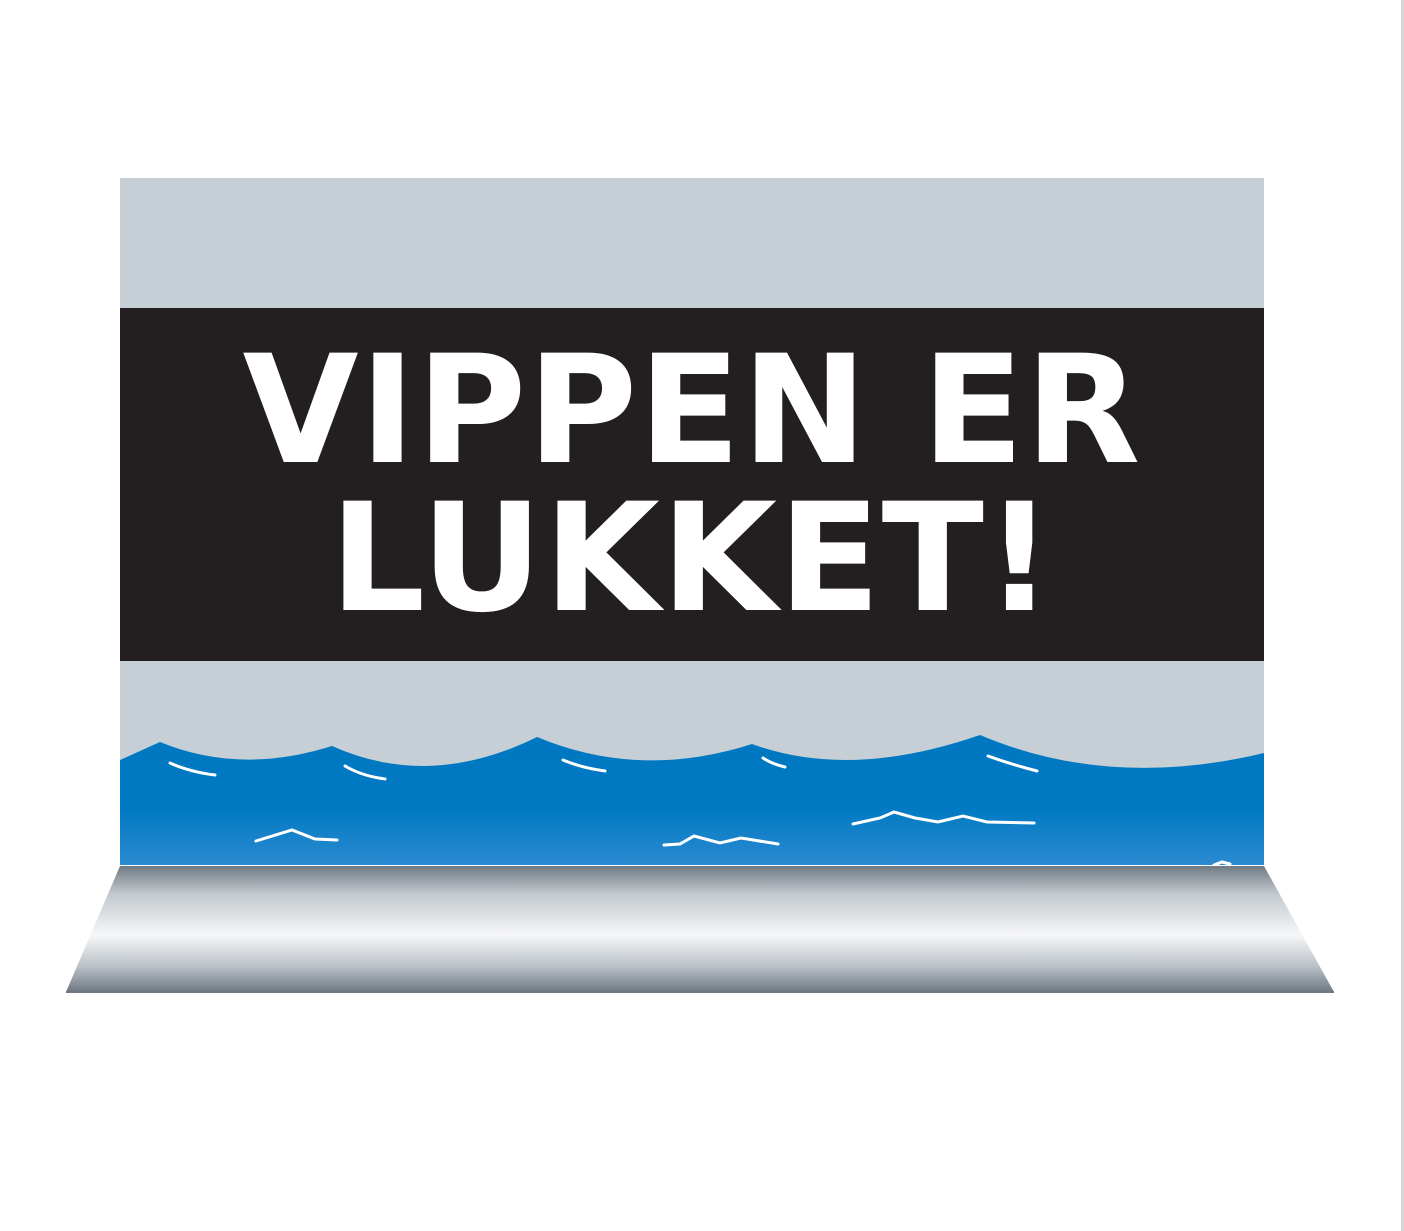 This screenshot has height=1231, width=1404. What do you see at coordinates (692, 410) in the screenshot?
I see `banner-text-line-1: VIPPEN ER` at bounding box center [692, 410].